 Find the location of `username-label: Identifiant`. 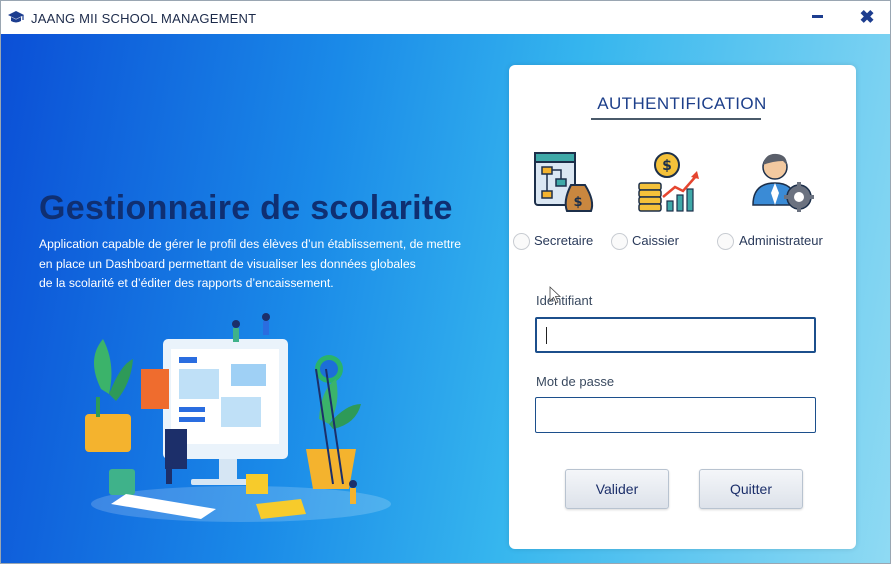

username-label: Identifiant is located at coordinates (564, 300).